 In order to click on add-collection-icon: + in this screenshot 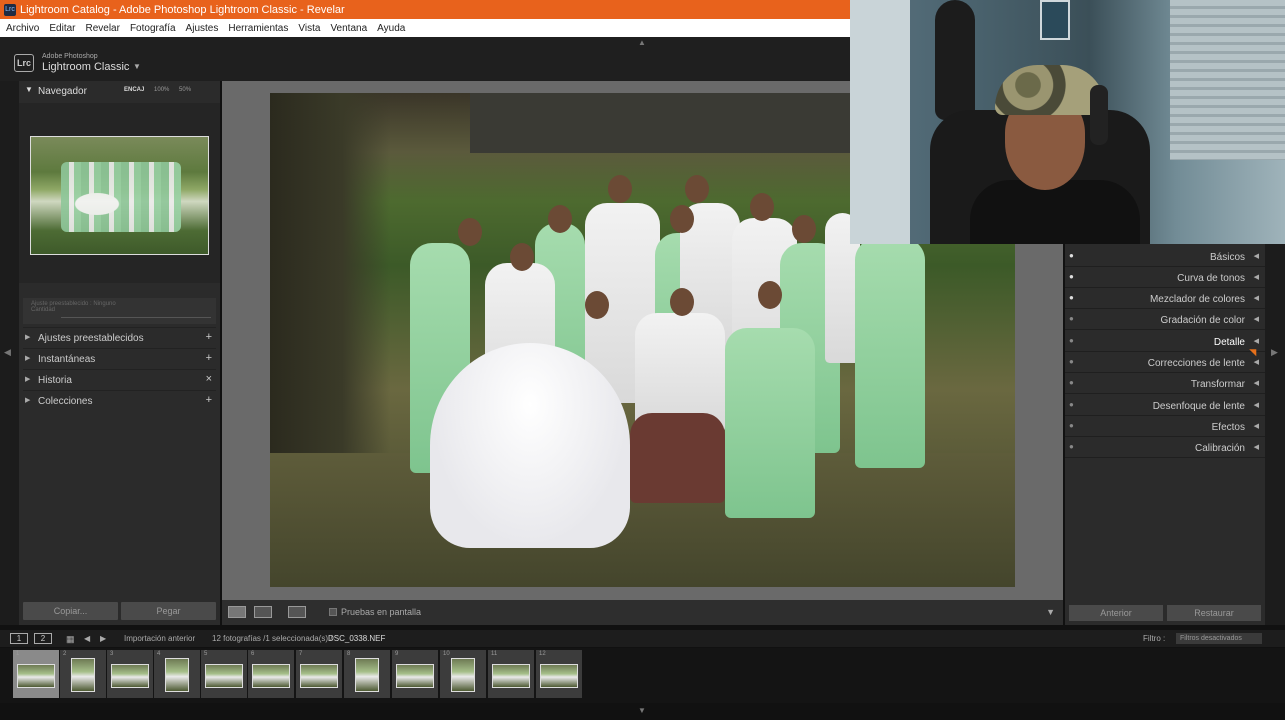, I will do `click(209, 400)`.